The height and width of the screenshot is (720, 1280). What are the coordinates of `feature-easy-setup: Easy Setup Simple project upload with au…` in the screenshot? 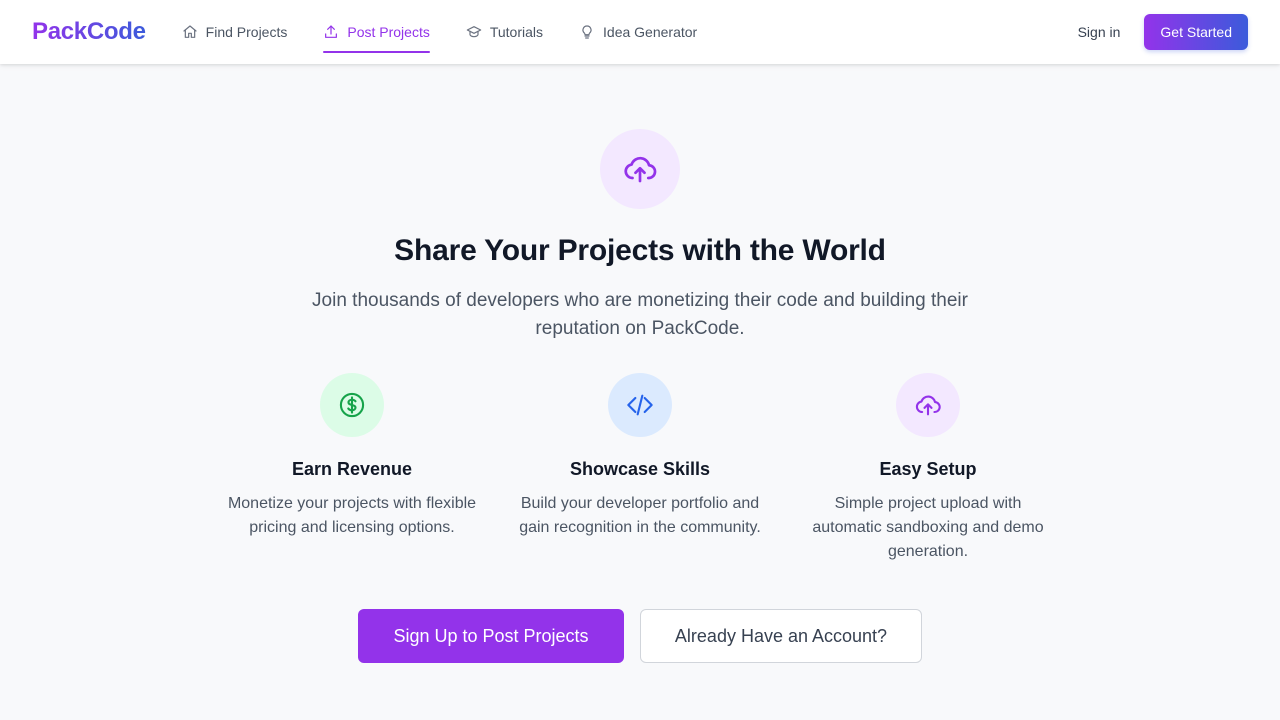 It's located at (928, 468).